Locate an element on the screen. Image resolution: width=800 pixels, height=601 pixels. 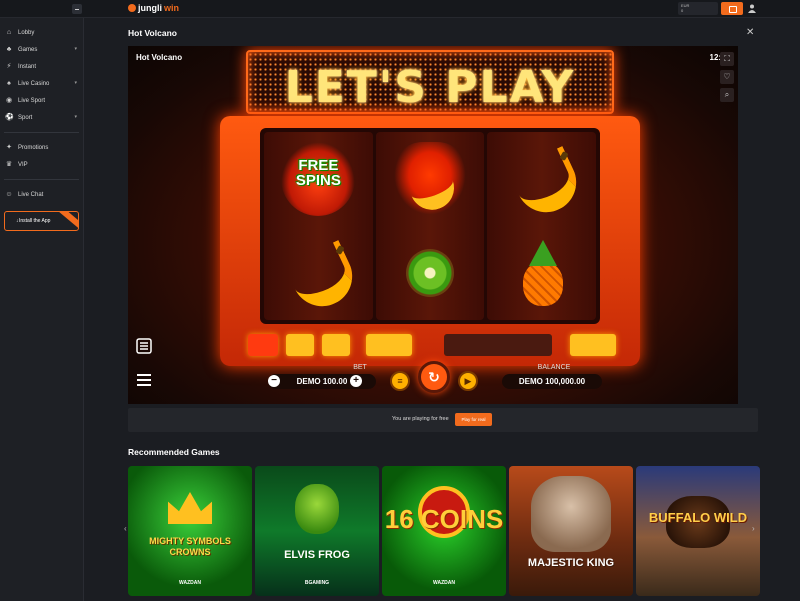
fire-banana-symbol is located at coordinates (430, 179).